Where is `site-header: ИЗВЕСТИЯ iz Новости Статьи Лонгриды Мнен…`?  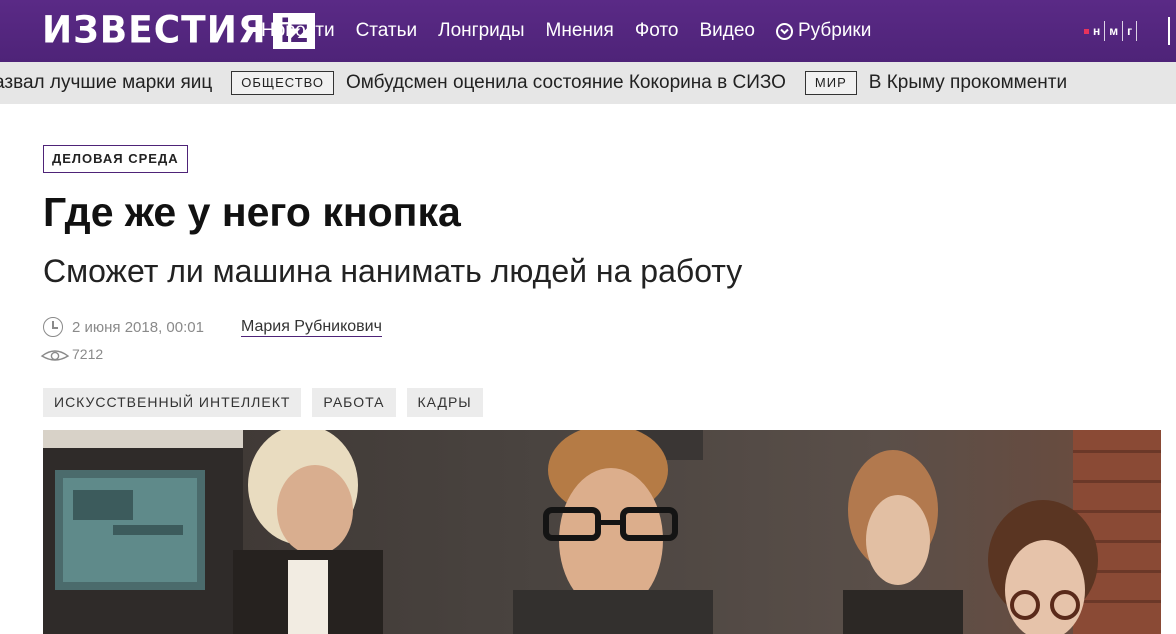
site-header: ИЗВЕСТИЯ iz Новости Статьи Лонгриды Мнен… is located at coordinates (588, 31).